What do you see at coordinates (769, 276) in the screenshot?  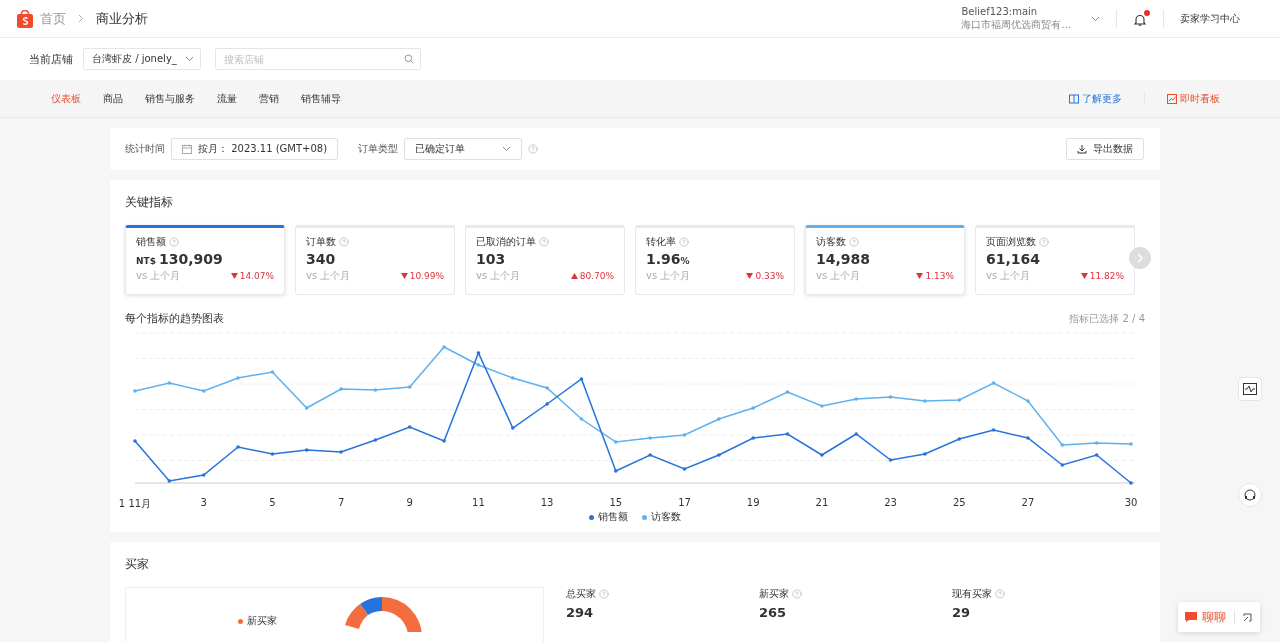 I see `change-value: 0.33%` at bounding box center [769, 276].